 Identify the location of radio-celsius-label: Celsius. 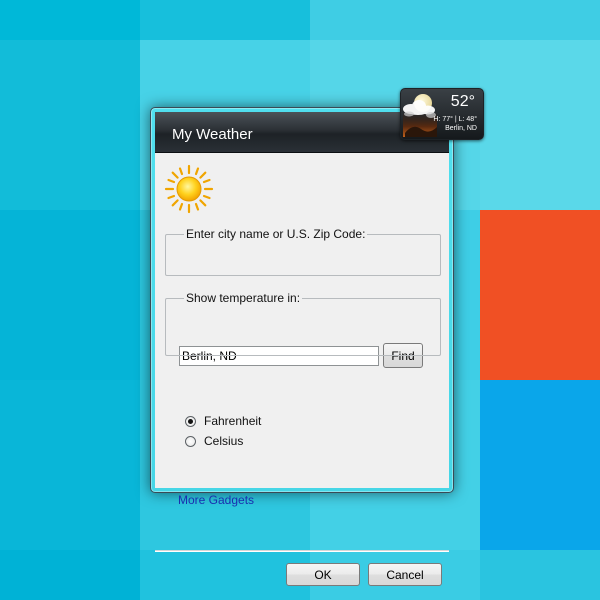
(224, 441).